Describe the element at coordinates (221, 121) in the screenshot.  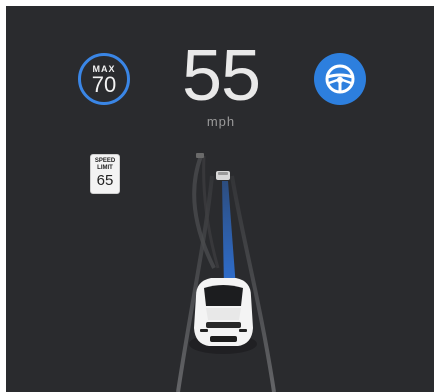
I see `speed-unit: mph` at that location.